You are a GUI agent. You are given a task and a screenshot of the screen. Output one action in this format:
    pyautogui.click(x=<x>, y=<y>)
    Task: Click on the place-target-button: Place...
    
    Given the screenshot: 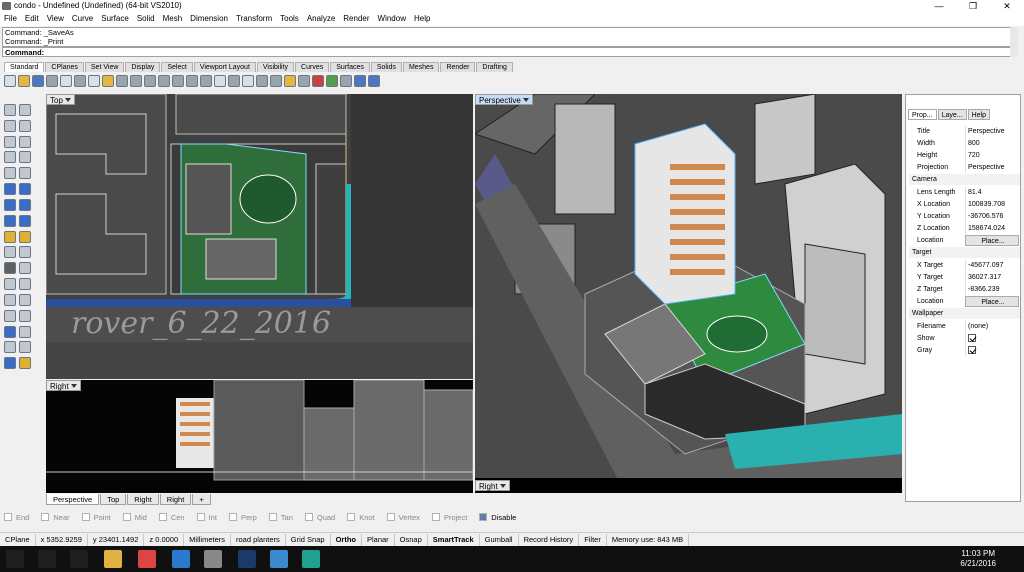 What is the action you would take?
    pyautogui.click(x=992, y=301)
    